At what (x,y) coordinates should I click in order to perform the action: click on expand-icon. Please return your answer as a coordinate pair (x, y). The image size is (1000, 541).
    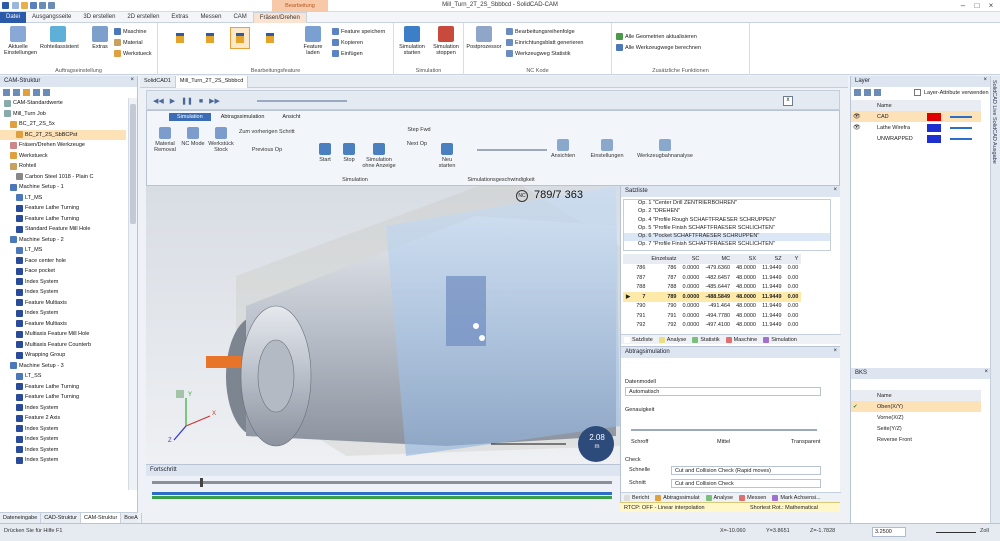
    Looking at the image, I should click on (6, 92).